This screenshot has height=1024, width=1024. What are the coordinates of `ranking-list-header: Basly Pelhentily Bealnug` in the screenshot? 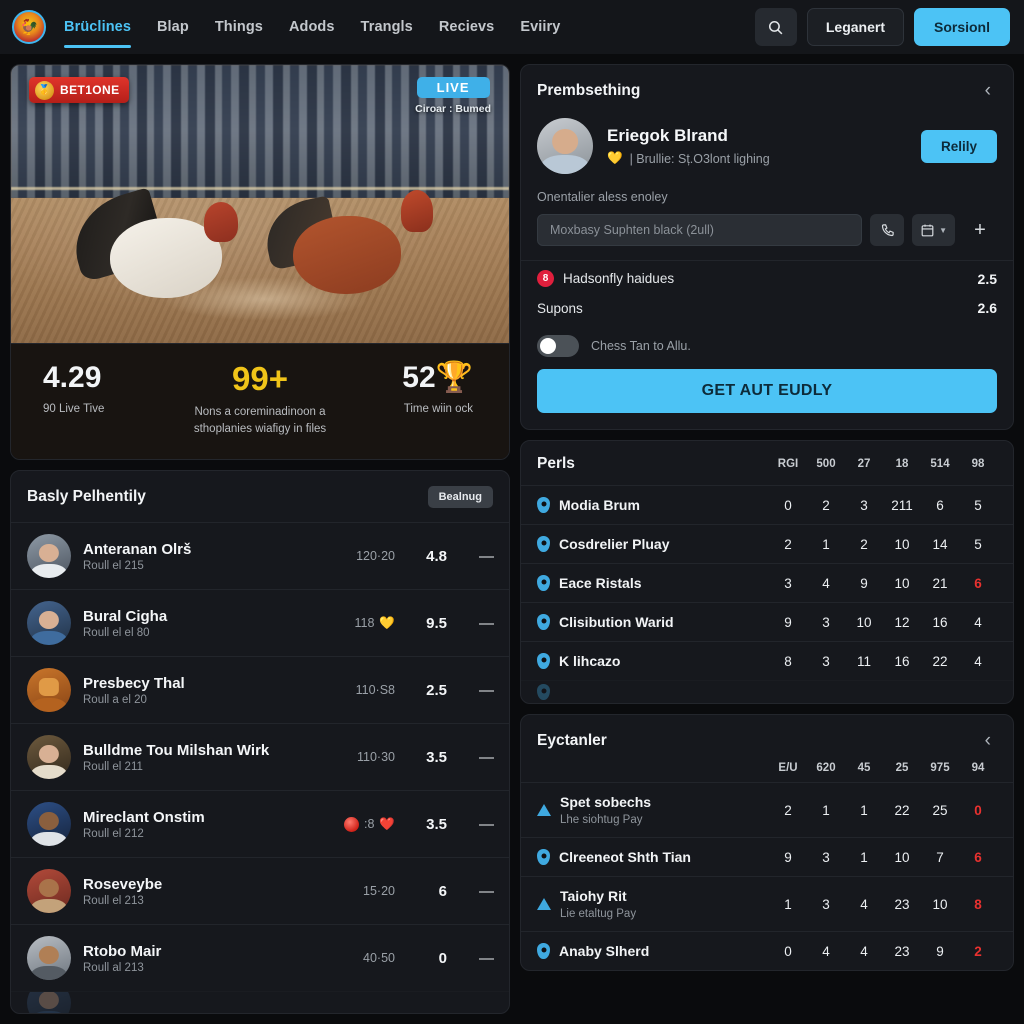 It's located at (260, 496).